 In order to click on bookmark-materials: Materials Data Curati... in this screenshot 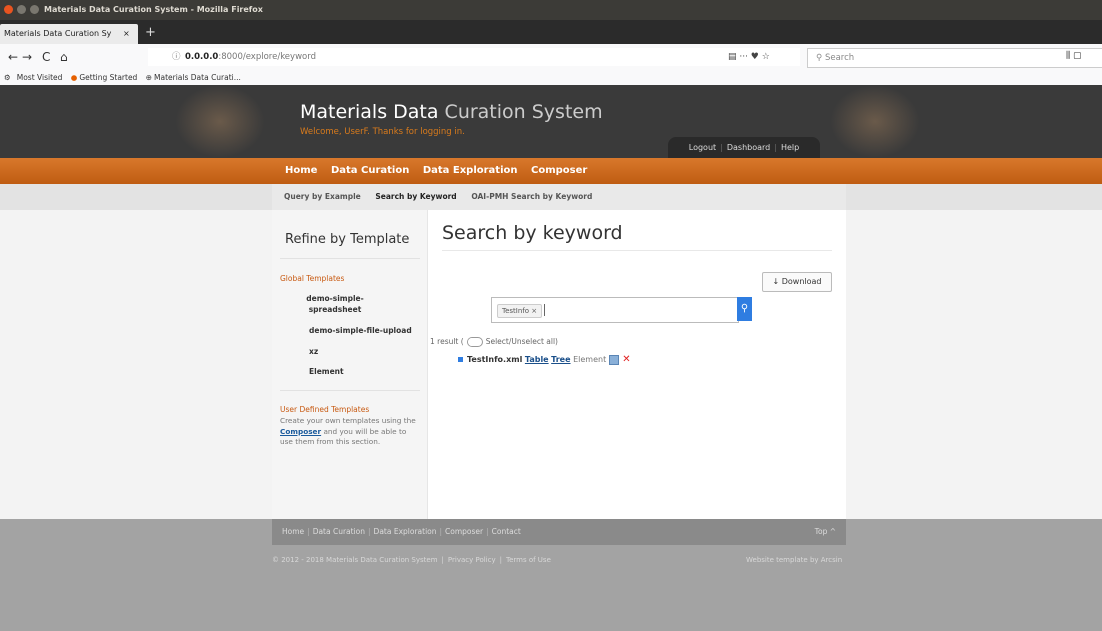, I will do `click(197, 77)`.